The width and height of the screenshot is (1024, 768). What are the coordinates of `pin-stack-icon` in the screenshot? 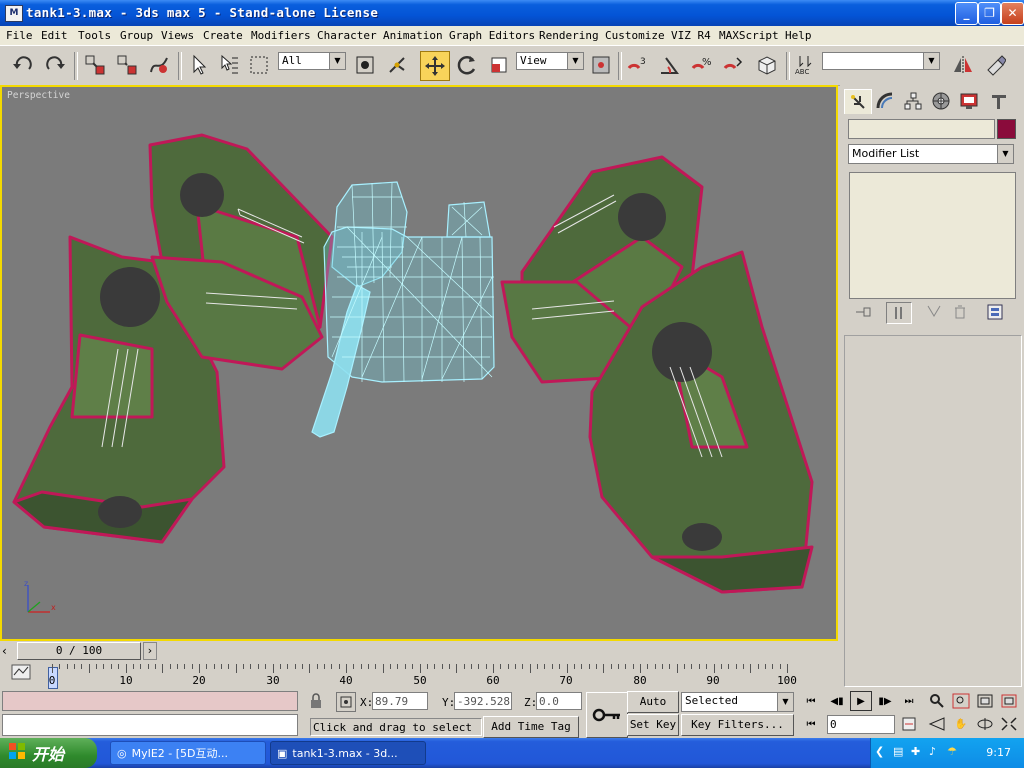 It's located at (864, 313).